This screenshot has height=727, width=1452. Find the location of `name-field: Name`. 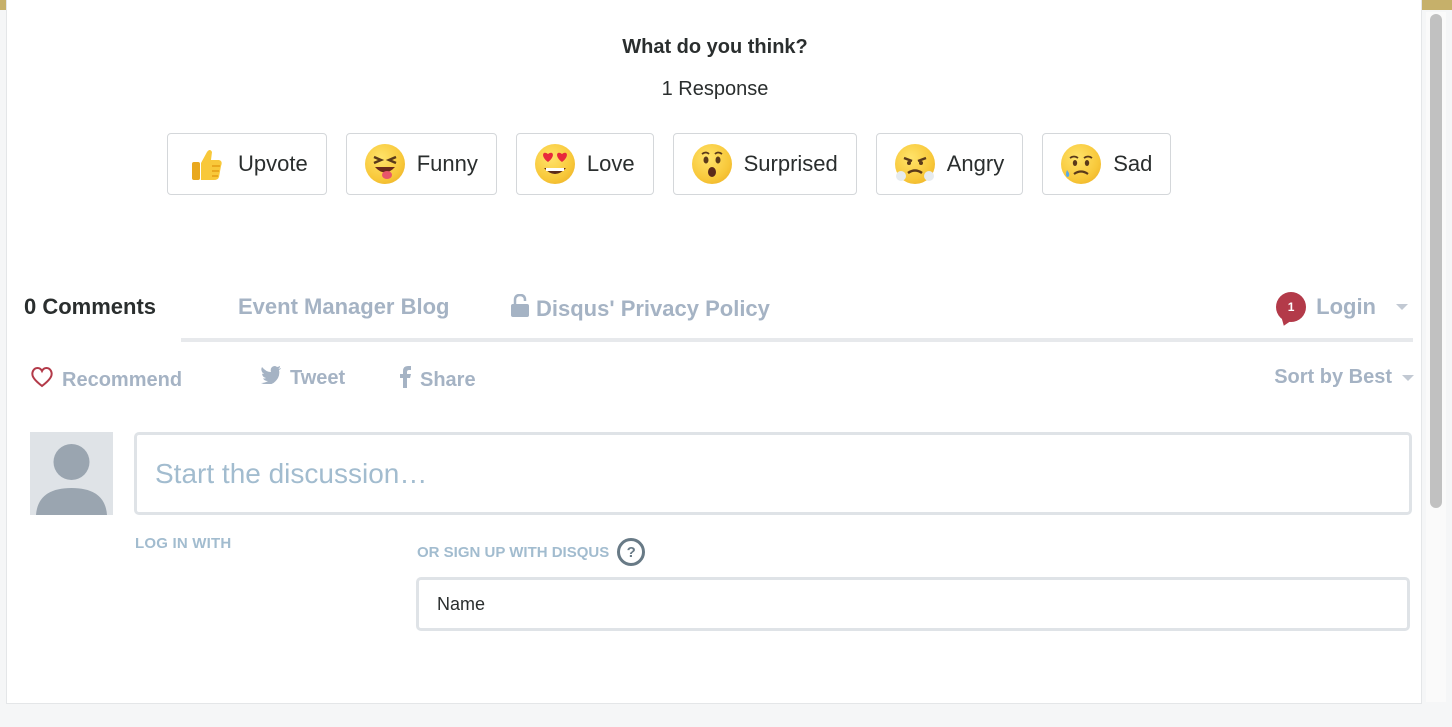

name-field: Name is located at coordinates (913, 604).